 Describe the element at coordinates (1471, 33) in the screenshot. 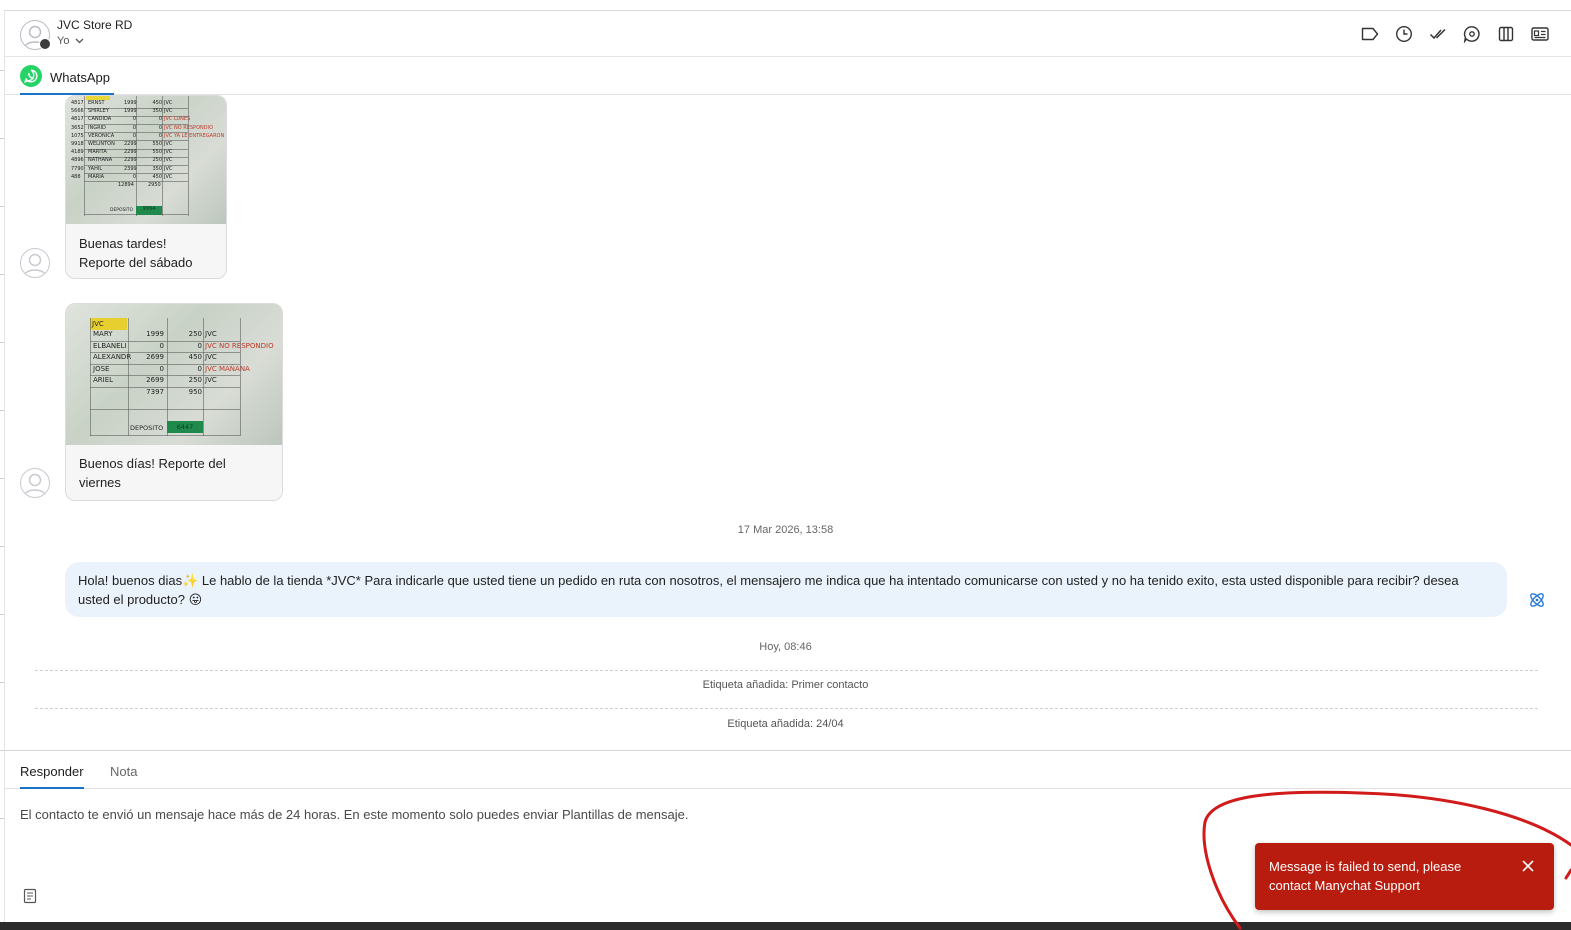

I see `chat-bubble-icon` at that location.